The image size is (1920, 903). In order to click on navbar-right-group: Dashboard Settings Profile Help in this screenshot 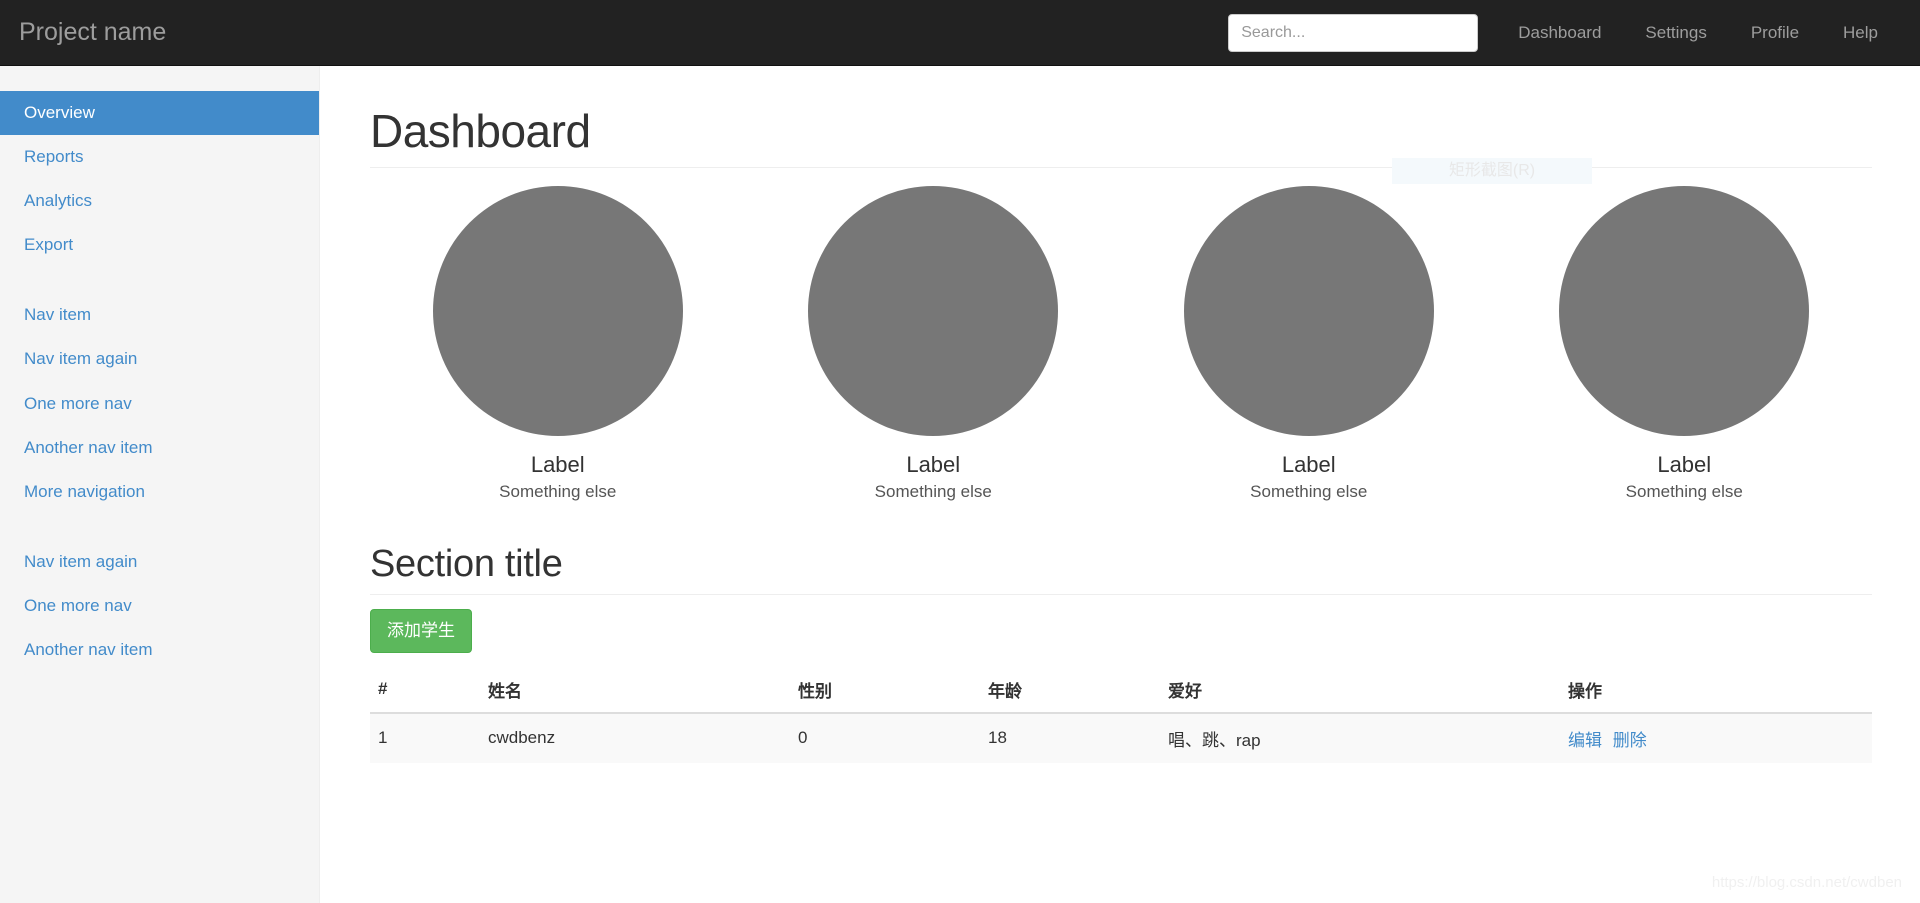, I will do `click(1574, 32)`.